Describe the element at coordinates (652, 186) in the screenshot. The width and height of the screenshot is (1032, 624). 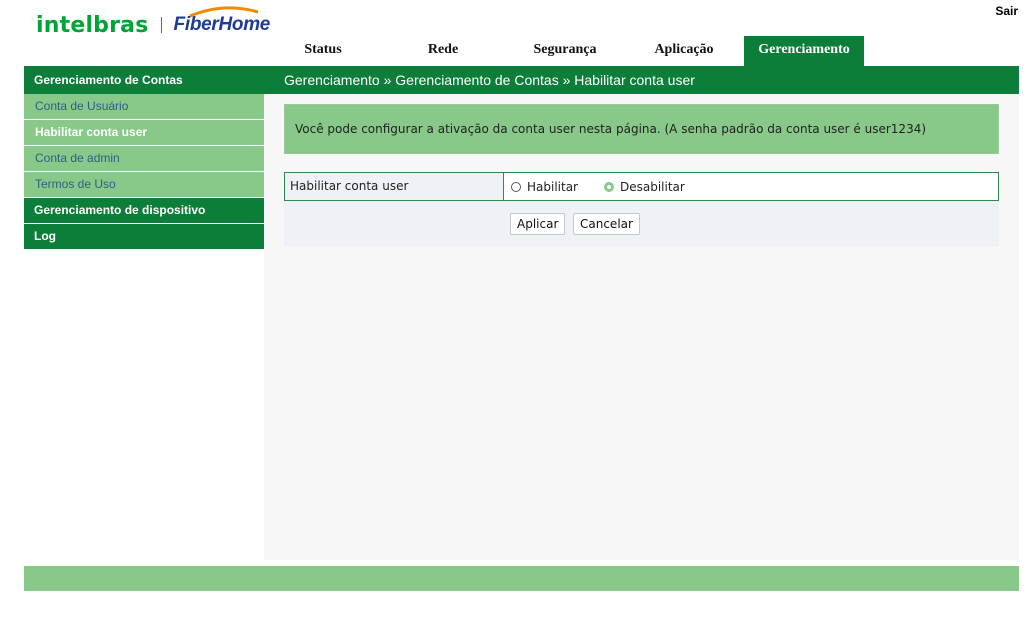
I see `radio-desabilitar-label: Desabilitar` at that location.